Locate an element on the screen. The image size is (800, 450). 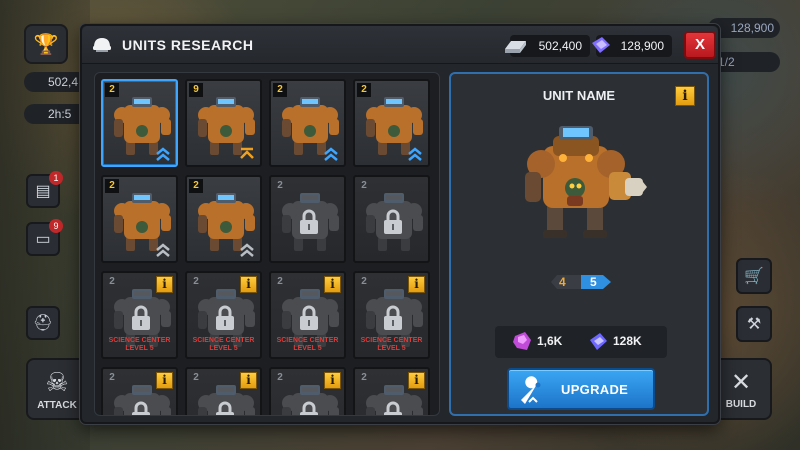
helmet-button: ⛑ is located at coordinates (43, 323).